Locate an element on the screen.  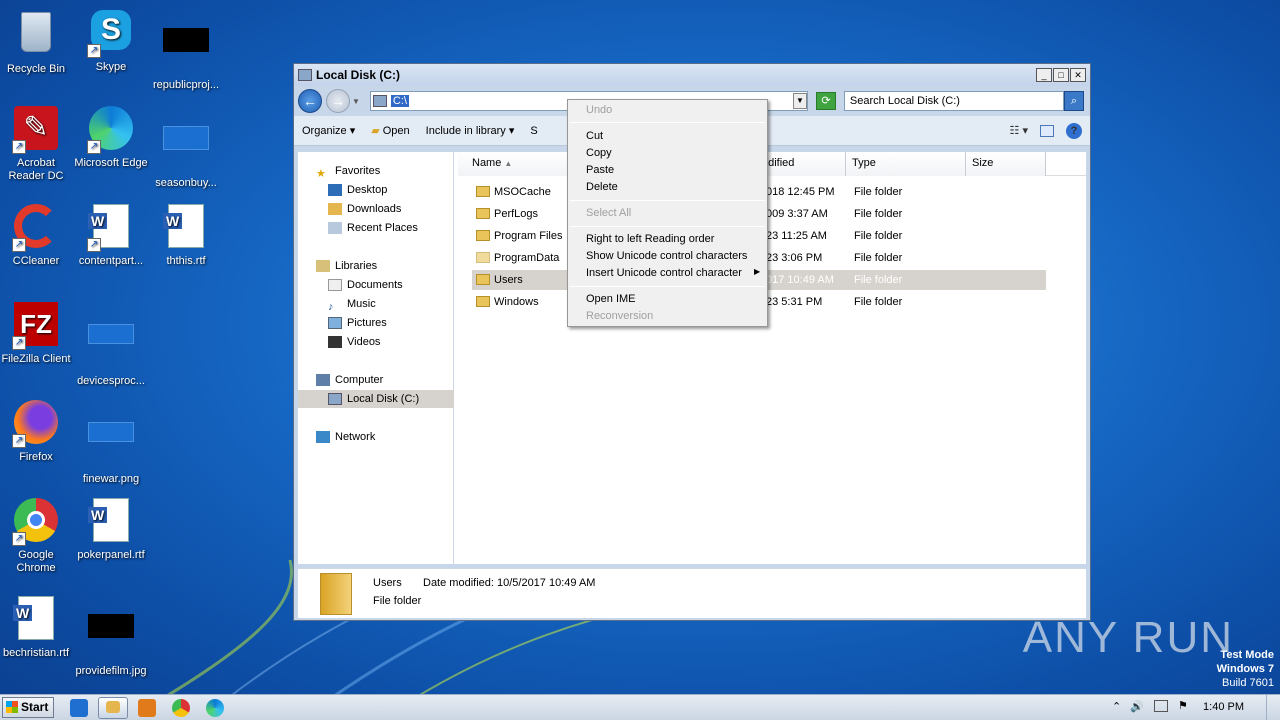
view-options-icon: ☷ ▾ is located at coordinates (1019, 130).